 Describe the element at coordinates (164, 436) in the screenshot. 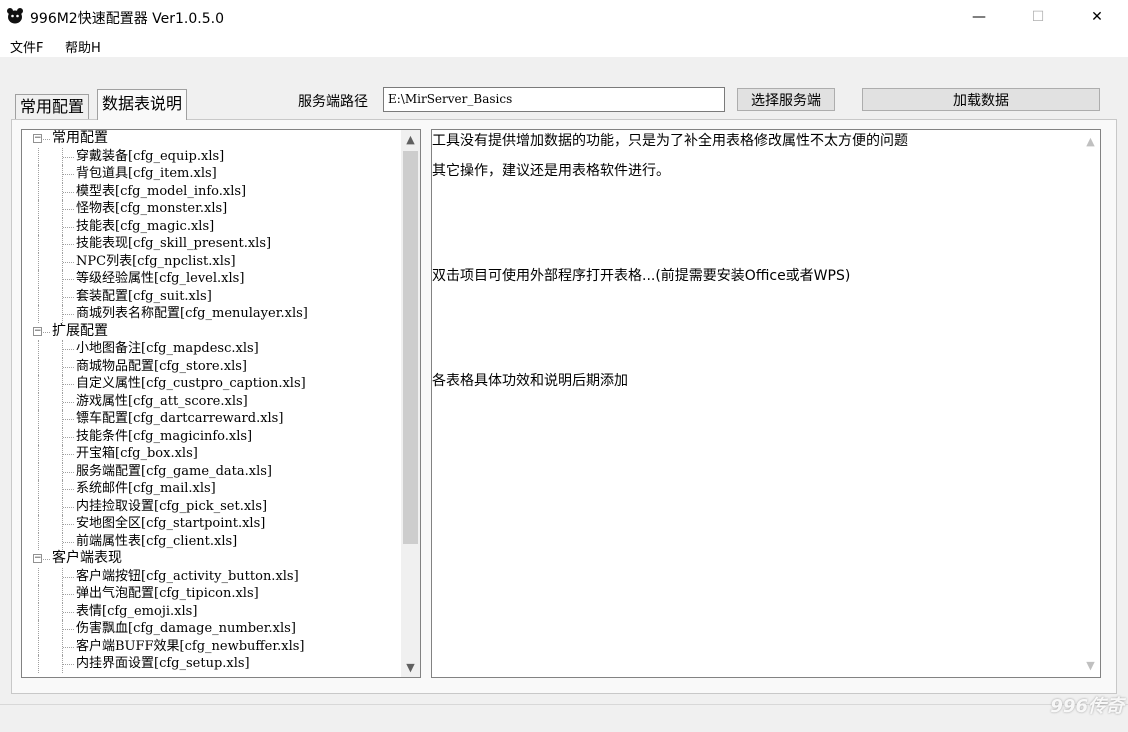

I see `tree-item-label: 技能条件[cfg_magicinfo.xls]` at that location.